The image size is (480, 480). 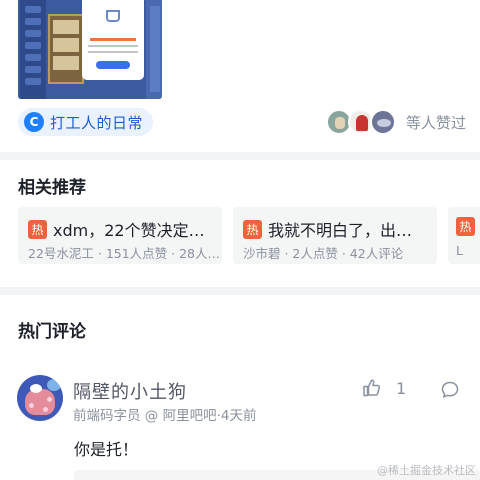 I want to click on avatar, so click(x=40, y=398).